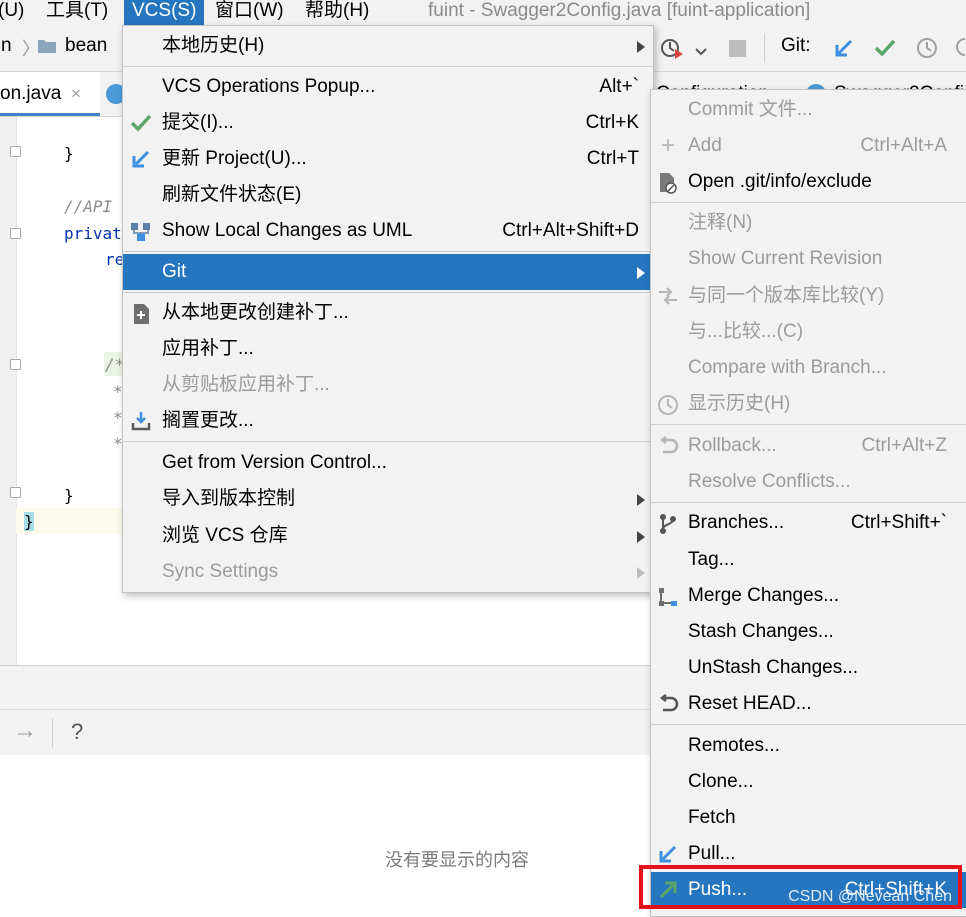 This screenshot has width=966, height=917. Describe the element at coordinates (47, 48) in the screenshot. I see `folder-icon` at that location.